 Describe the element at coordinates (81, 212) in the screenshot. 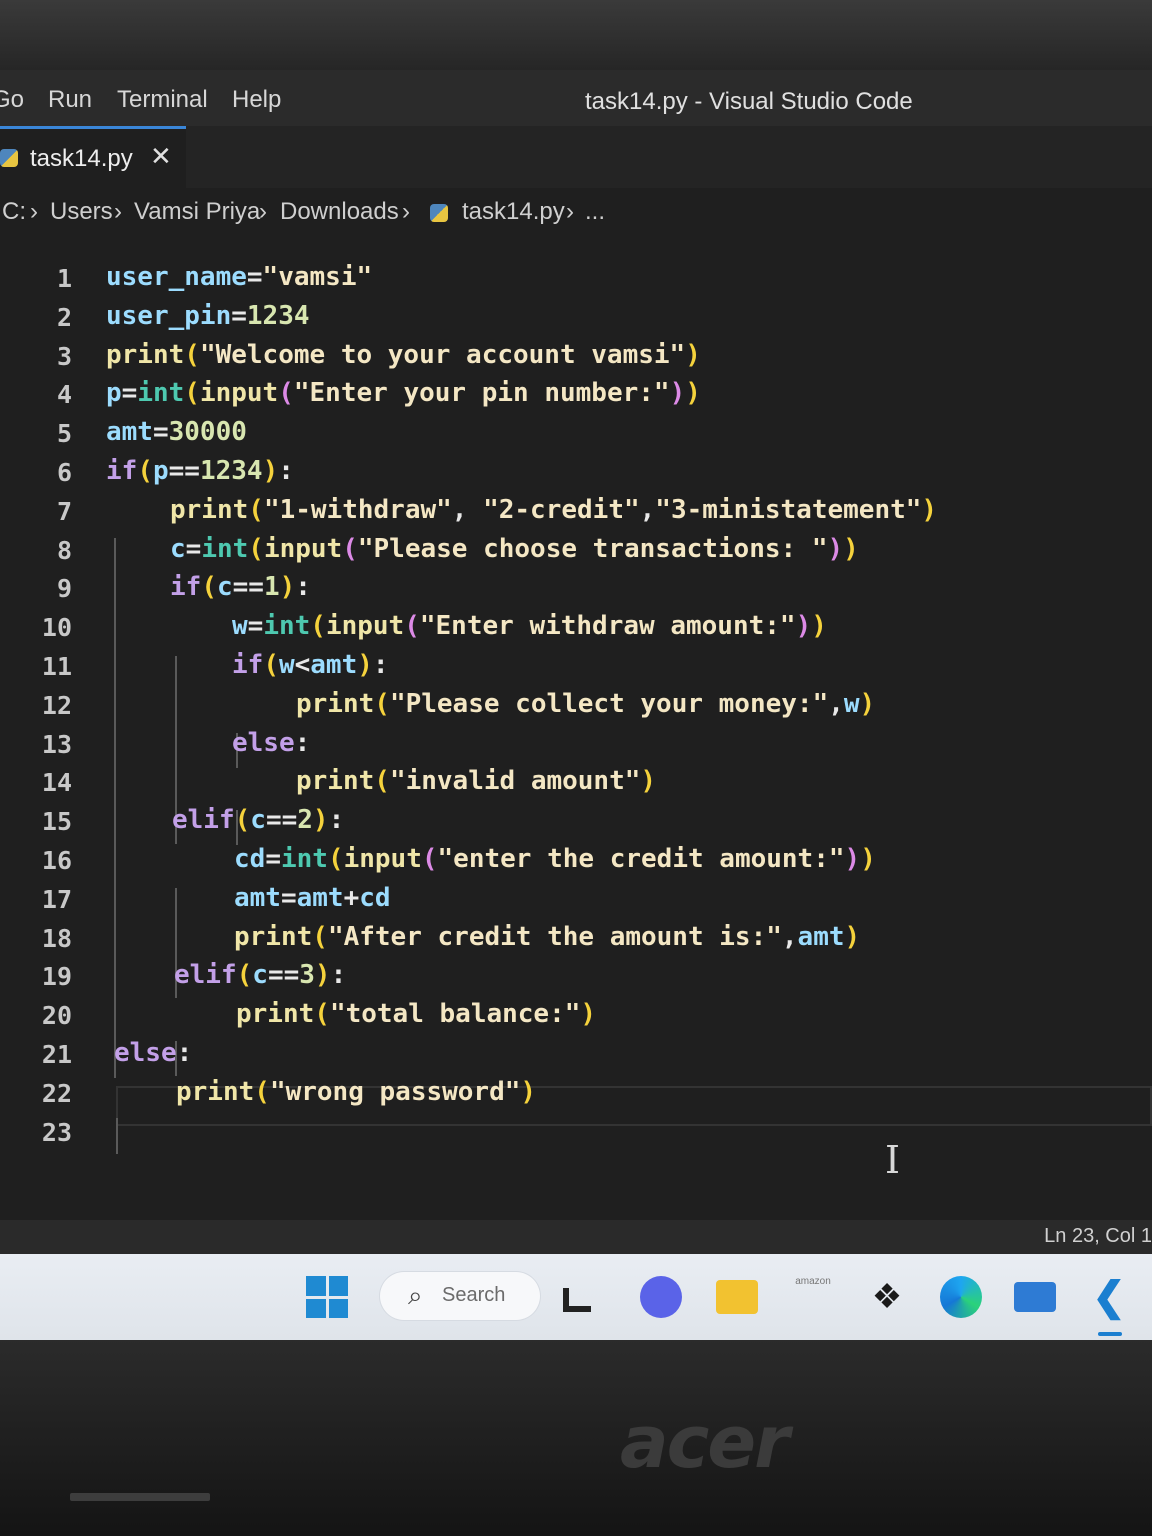

I see `breadcrumb-users: Users` at that location.